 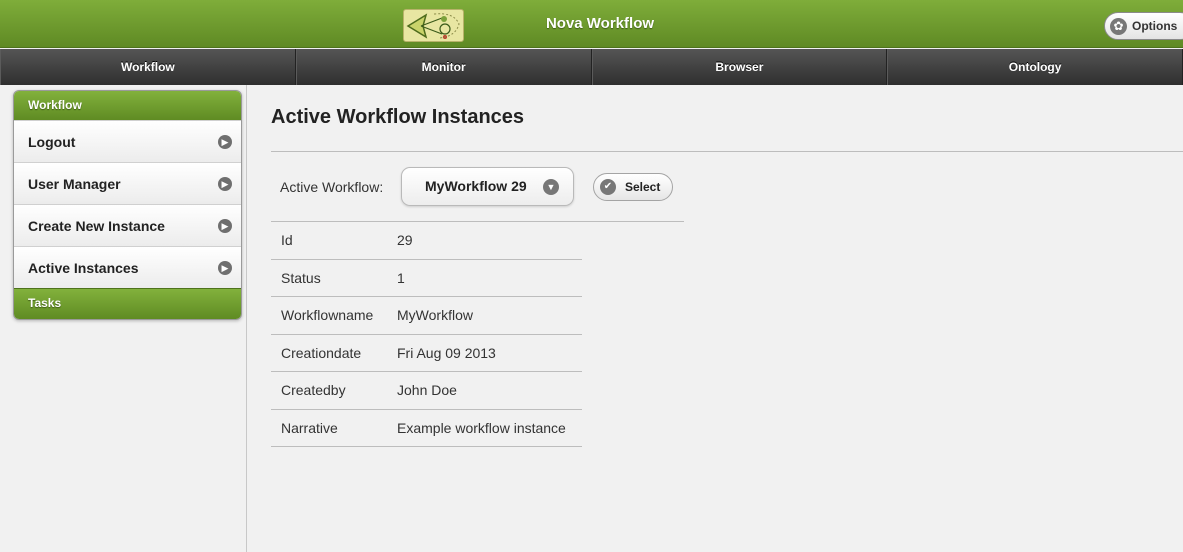 I want to click on check-icon: ✔, so click(x=608, y=187).